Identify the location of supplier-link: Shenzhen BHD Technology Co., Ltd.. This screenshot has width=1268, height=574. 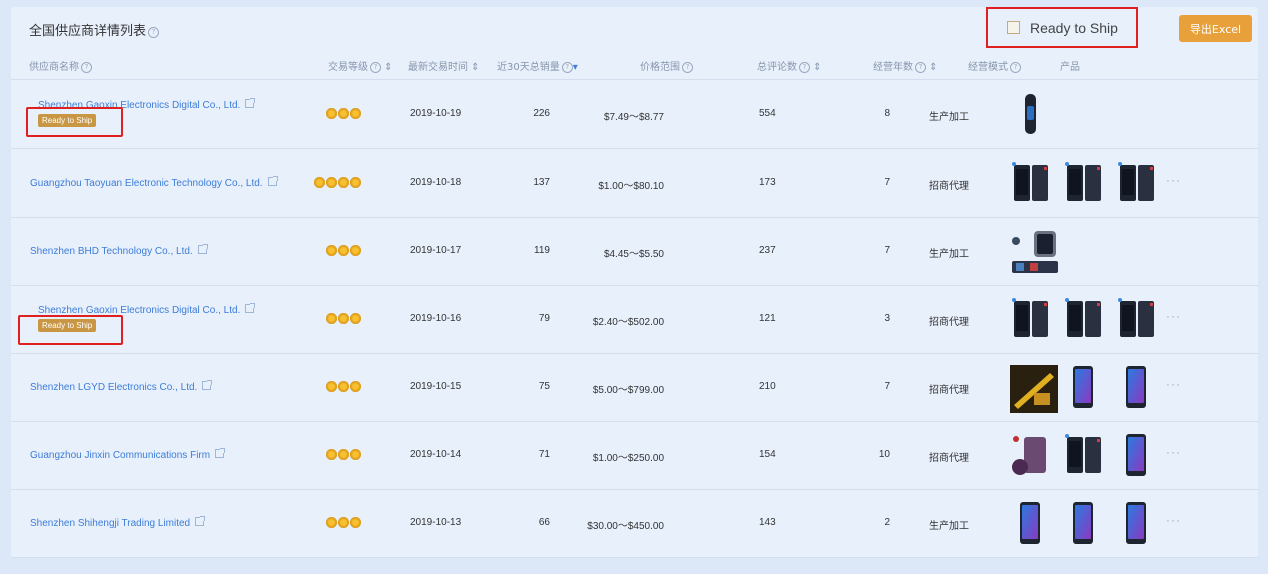
(111, 251).